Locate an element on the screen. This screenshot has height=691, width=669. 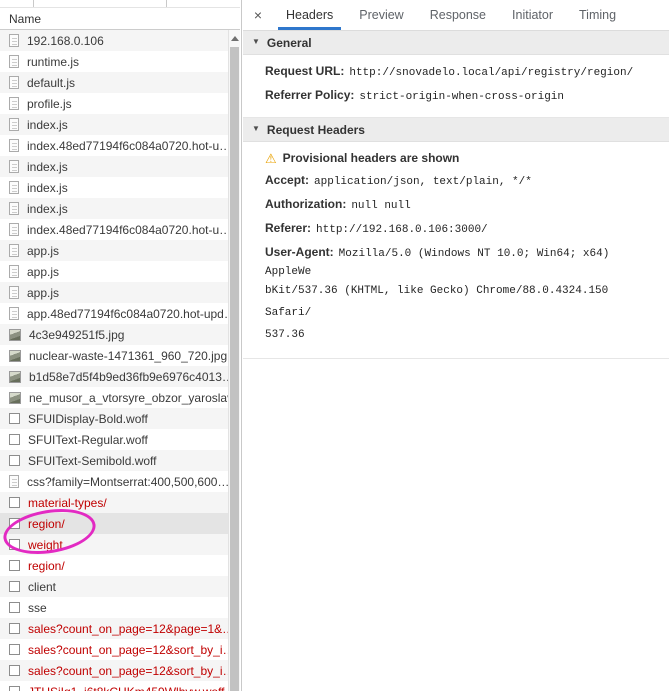
network-request-row: material-types/ is located at coordinates (114, 502).